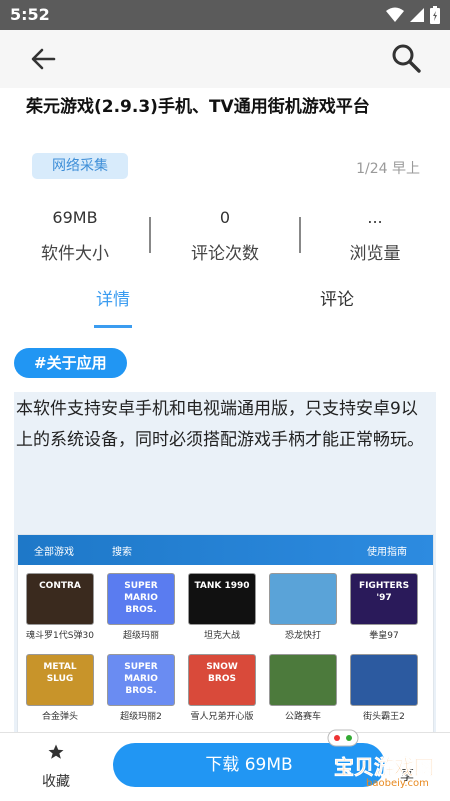 This screenshot has height=801, width=450. Describe the element at coordinates (375, 254) in the screenshot. I see `stat-label: 浏览量` at that location.